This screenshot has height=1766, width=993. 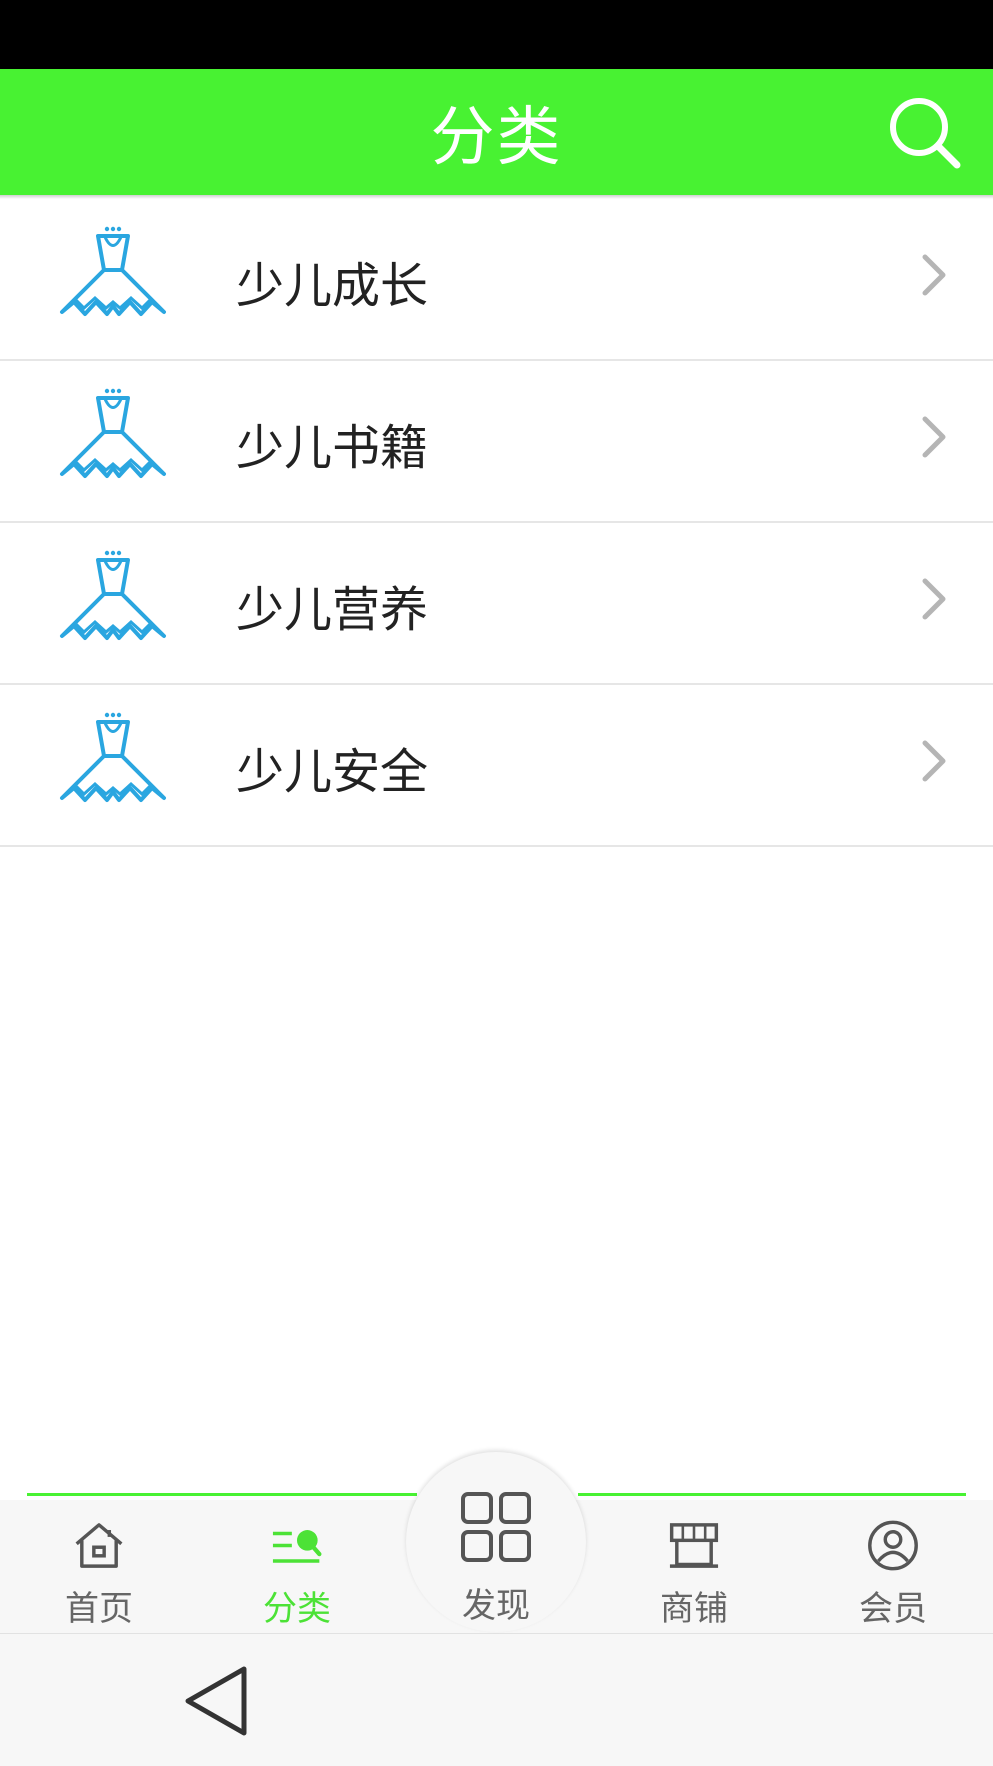 I want to click on store-icon, so click(x=694, y=1545).